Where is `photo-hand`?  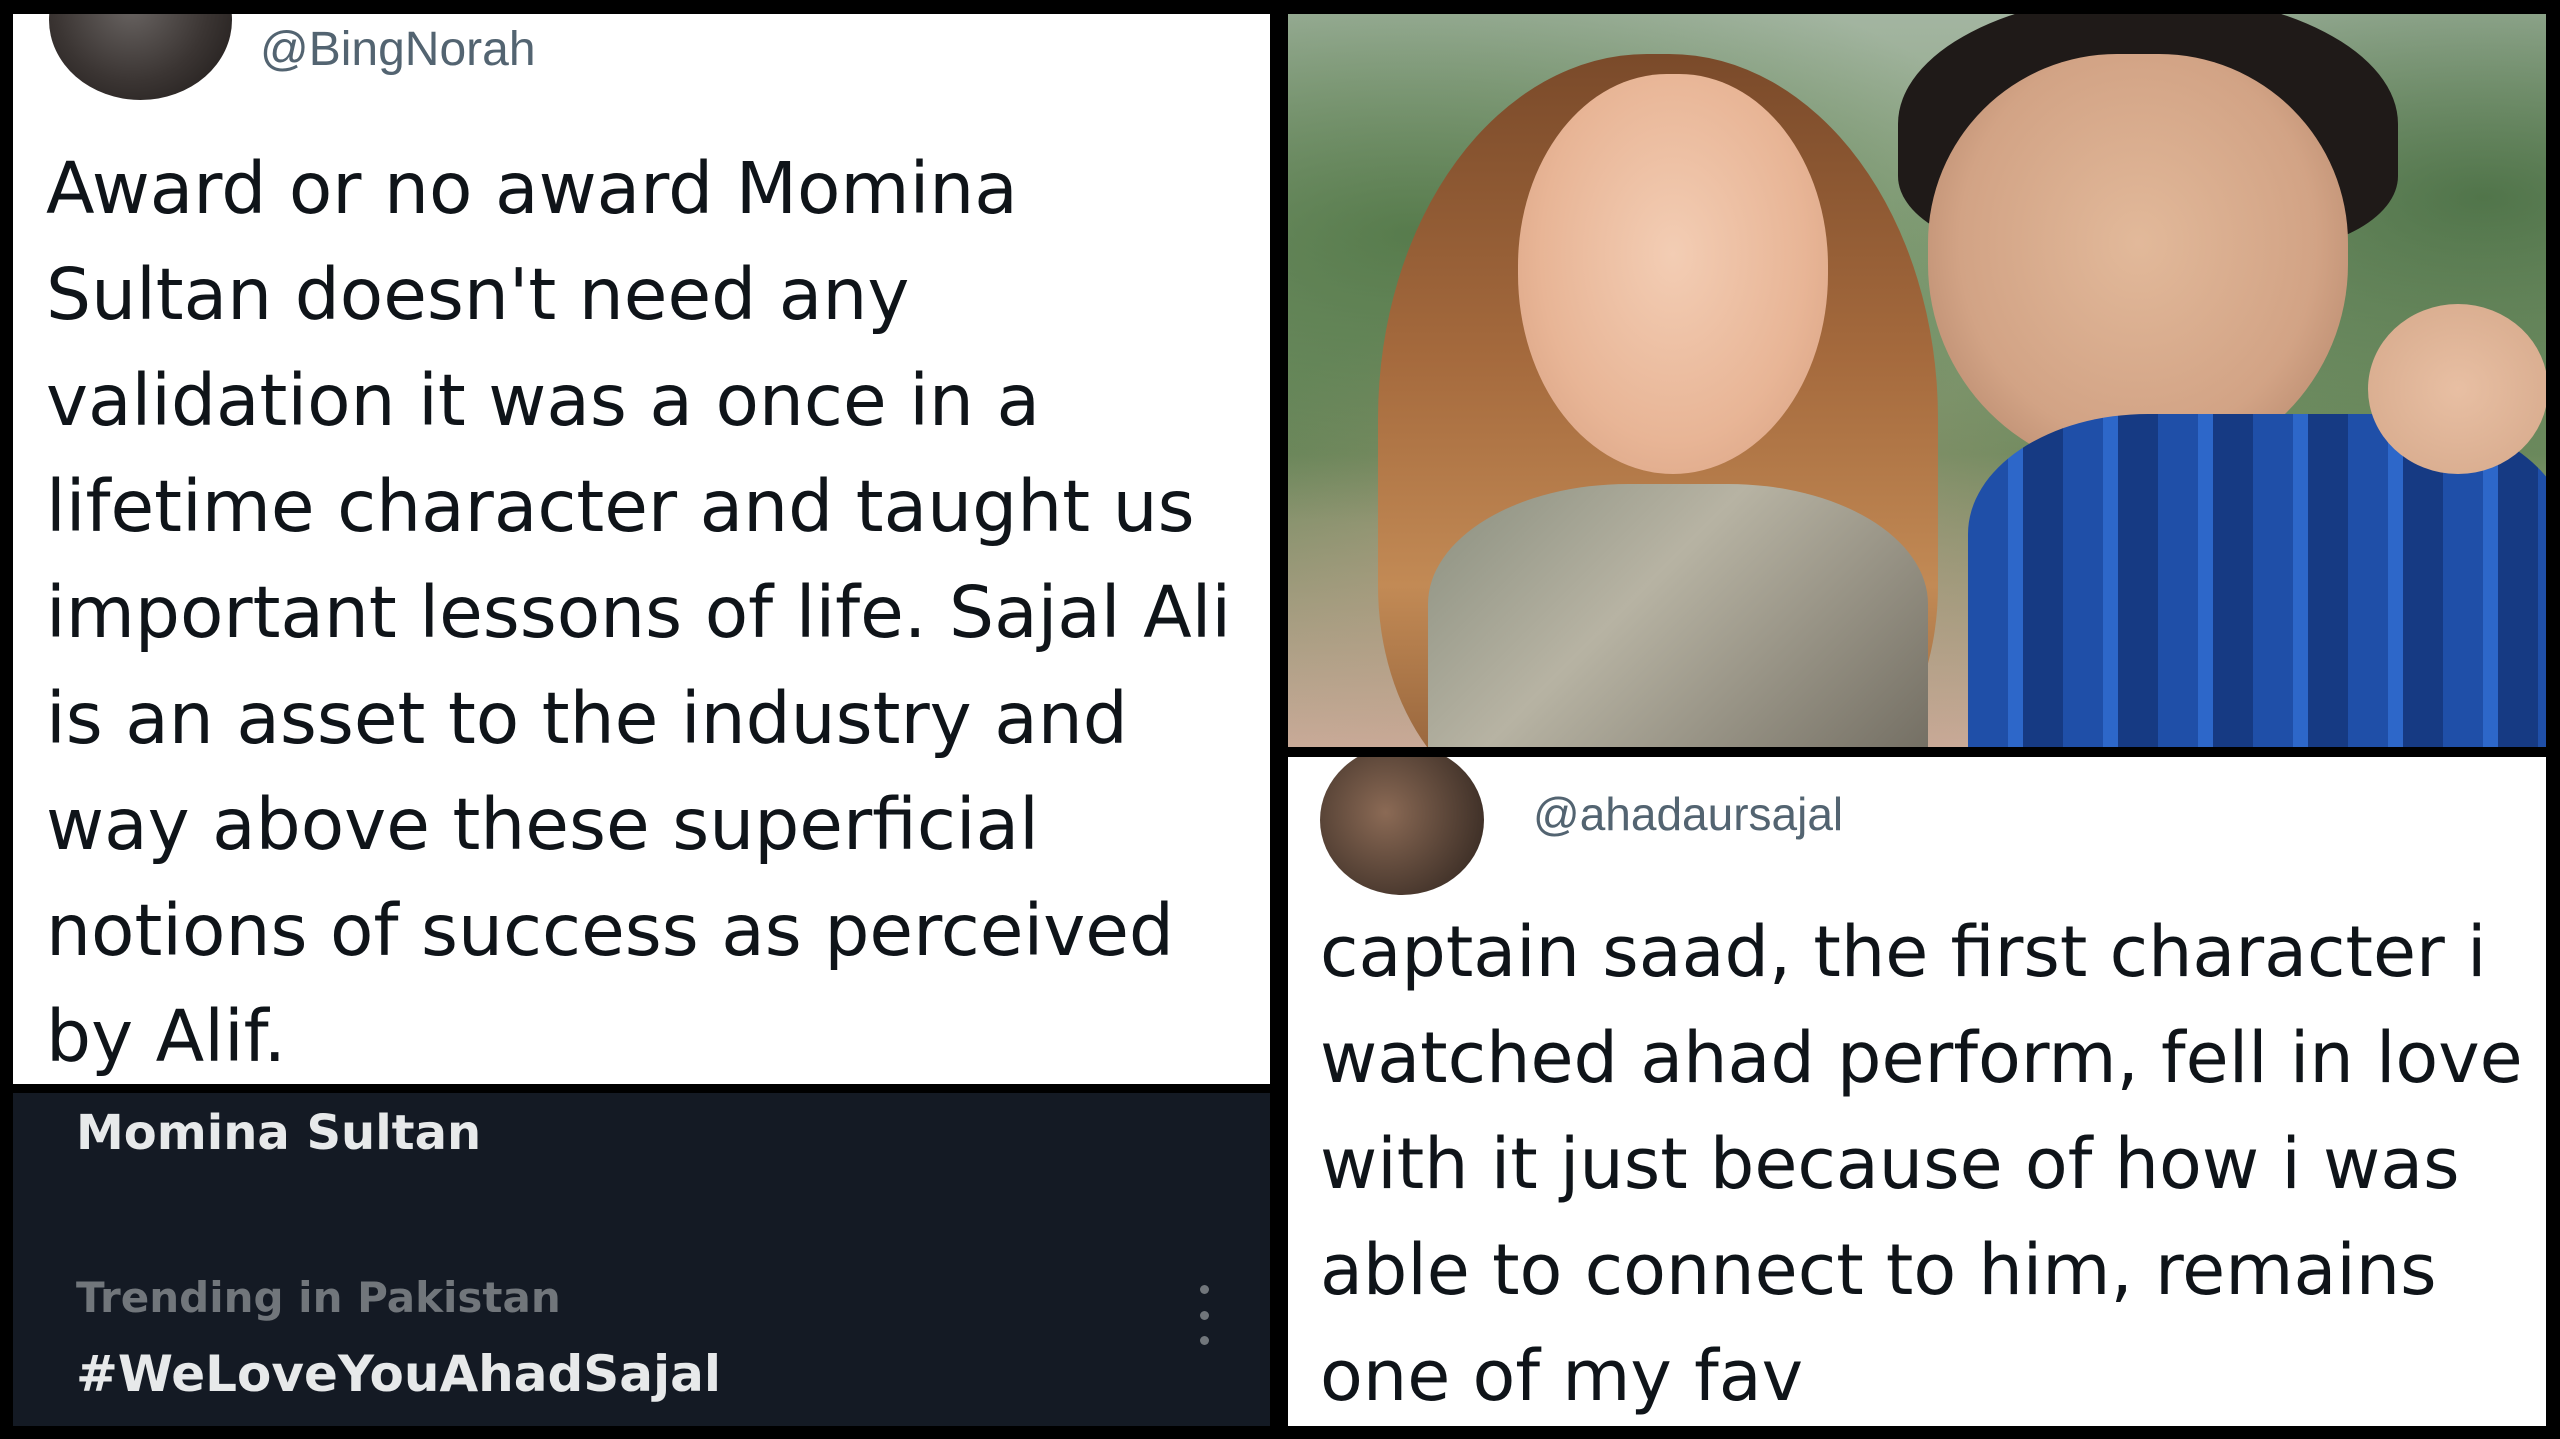
photo-hand is located at coordinates (2457, 389).